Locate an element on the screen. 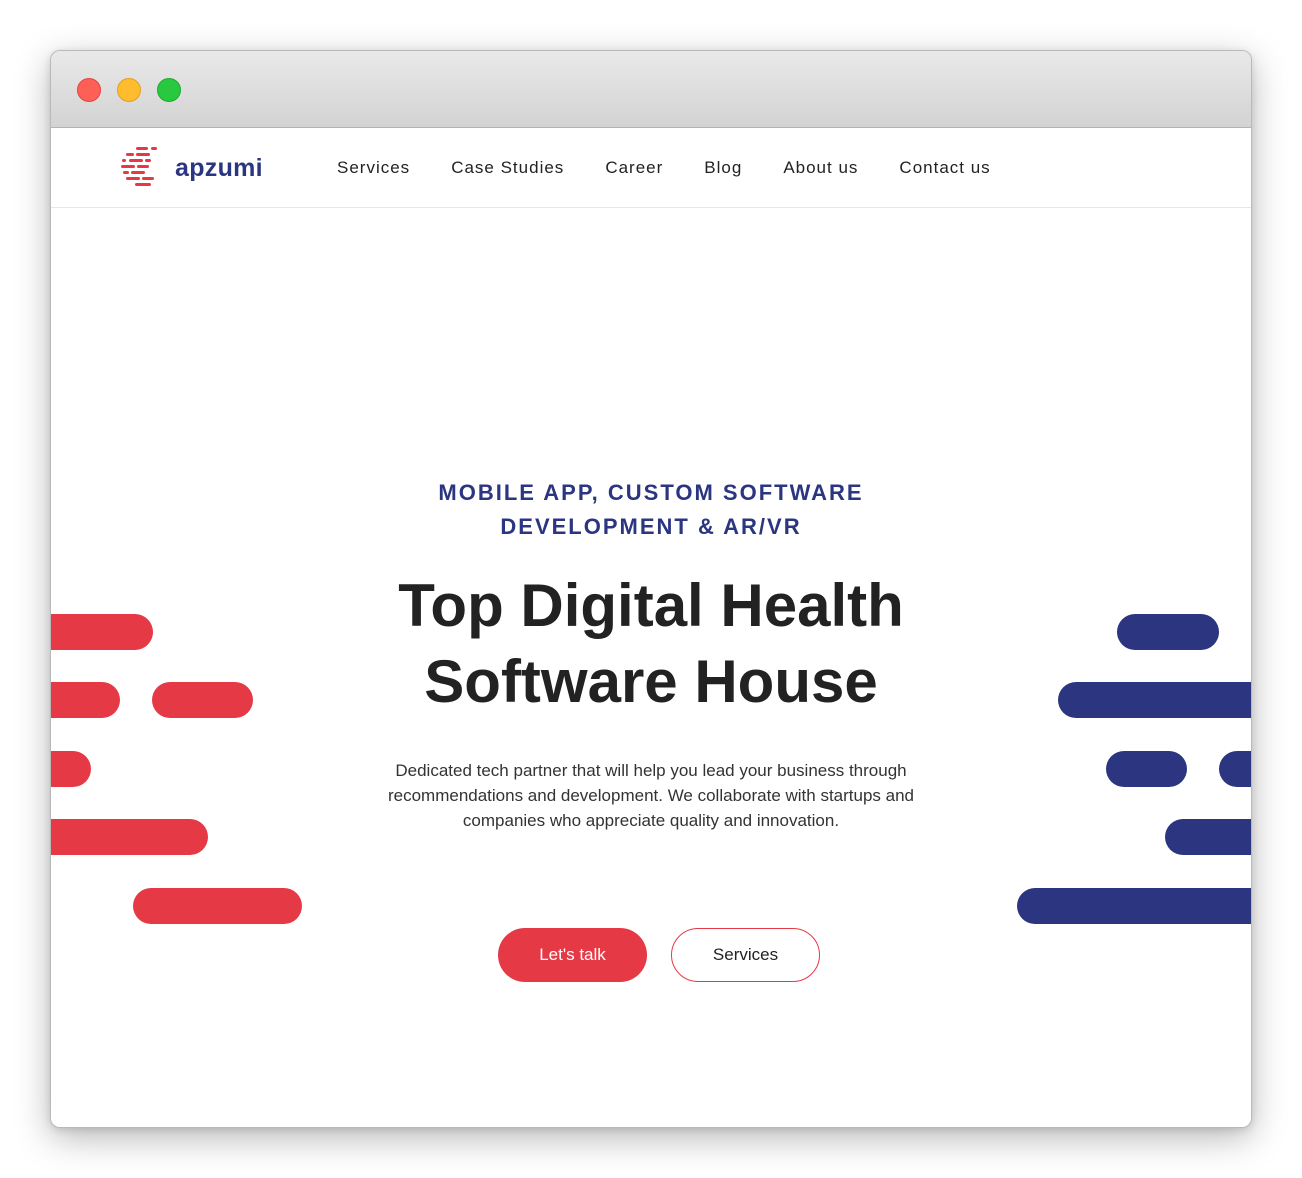  nav-item-about-us: About us is located at coordinates (820, 168).